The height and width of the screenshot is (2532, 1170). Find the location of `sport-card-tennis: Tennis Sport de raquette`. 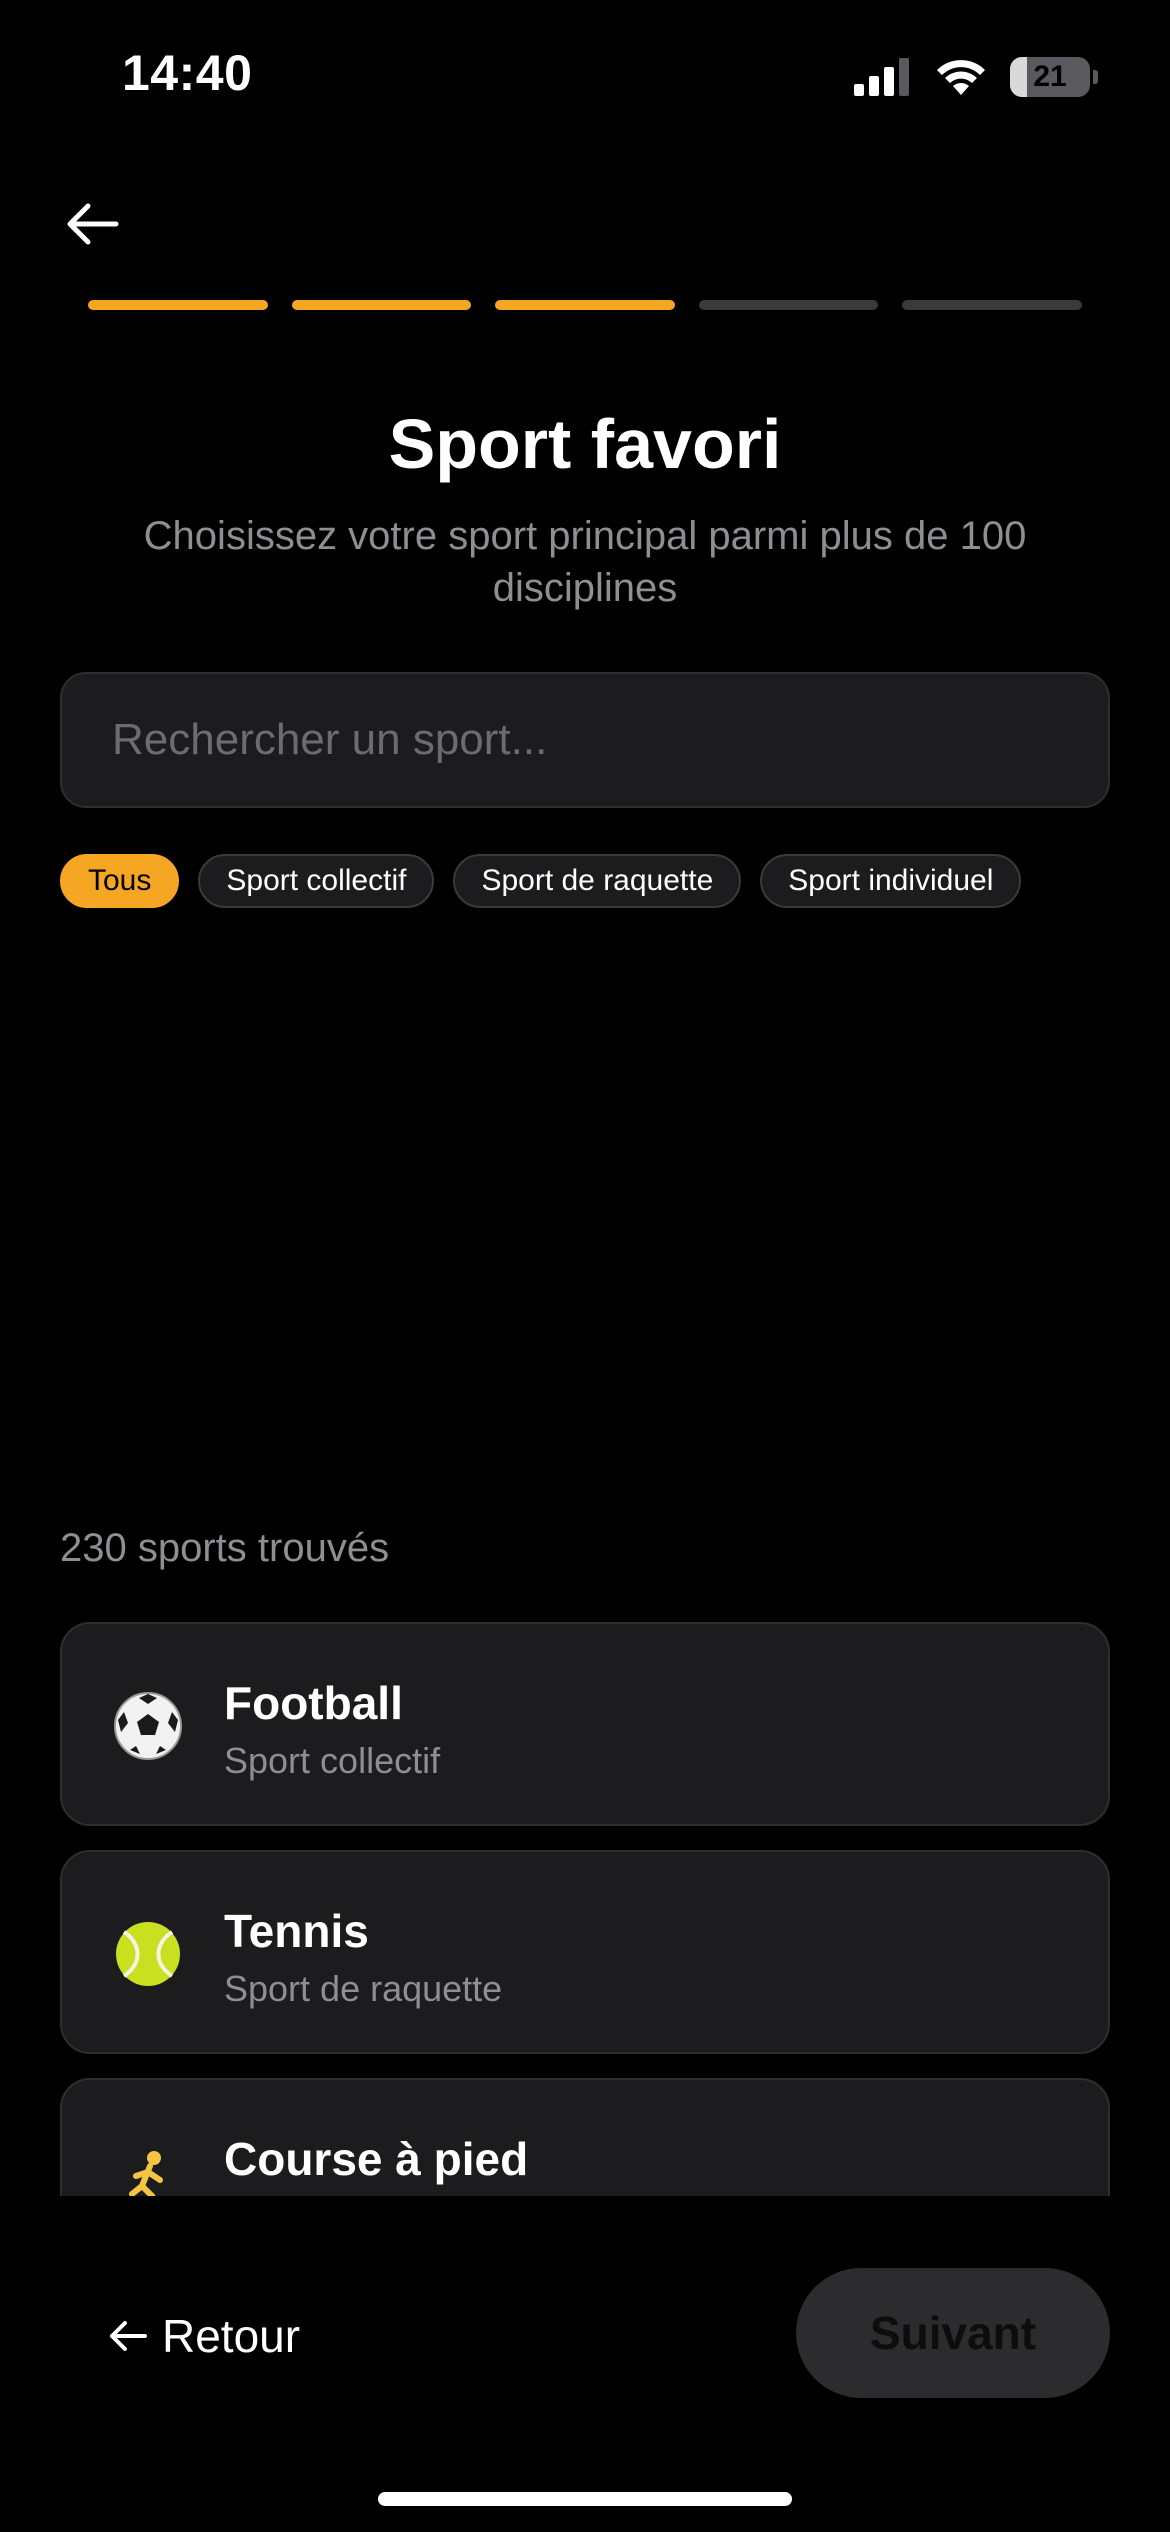

sport-card-tennis: Tennis Sport de raquette is located at coordinates (585, 1952).